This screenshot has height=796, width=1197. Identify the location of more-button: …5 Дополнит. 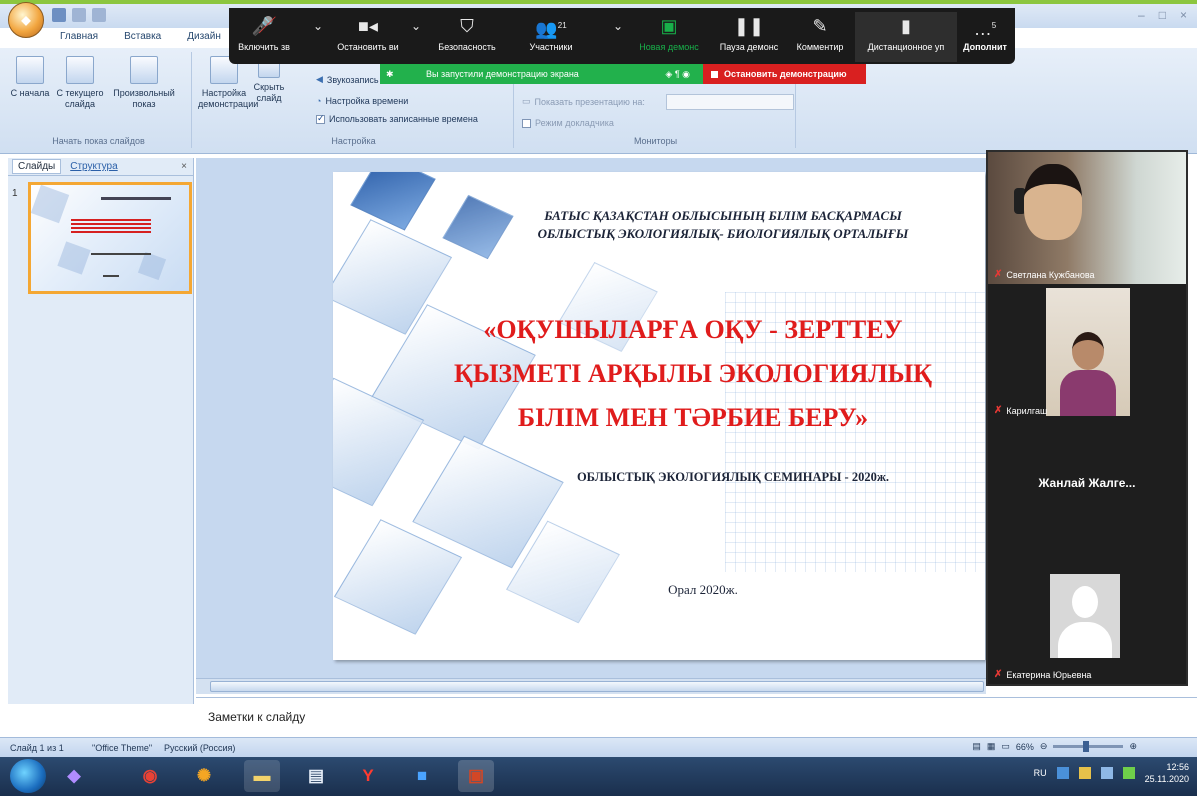
(985, 32).